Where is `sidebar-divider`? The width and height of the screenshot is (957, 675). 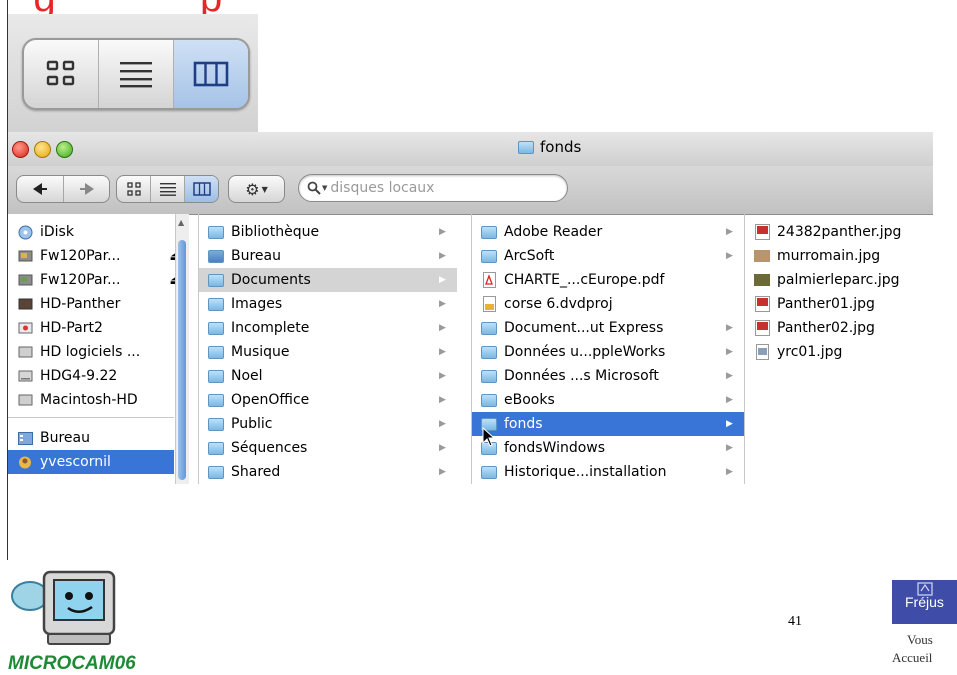 sidebar-divider is located at coordinates (91, 417).